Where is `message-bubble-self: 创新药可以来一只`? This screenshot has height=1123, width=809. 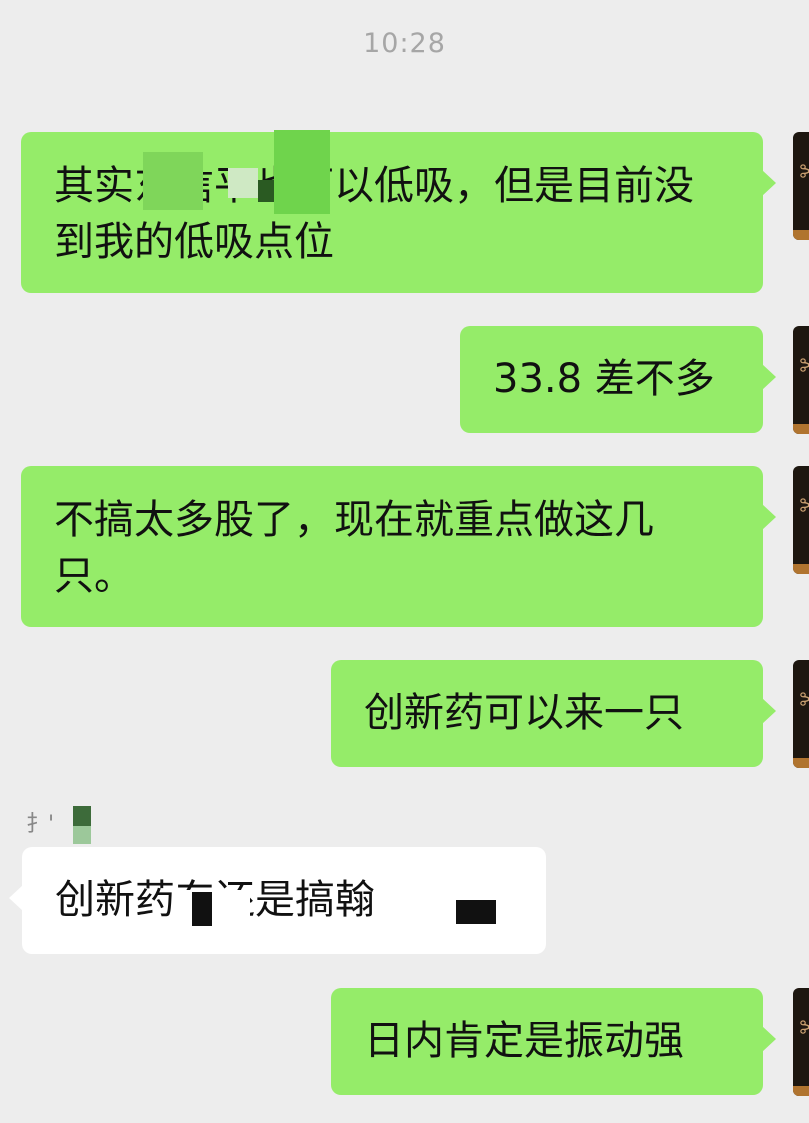
message-bubble-self: 创新药可以来一只 is located at coordinates (553, 713).